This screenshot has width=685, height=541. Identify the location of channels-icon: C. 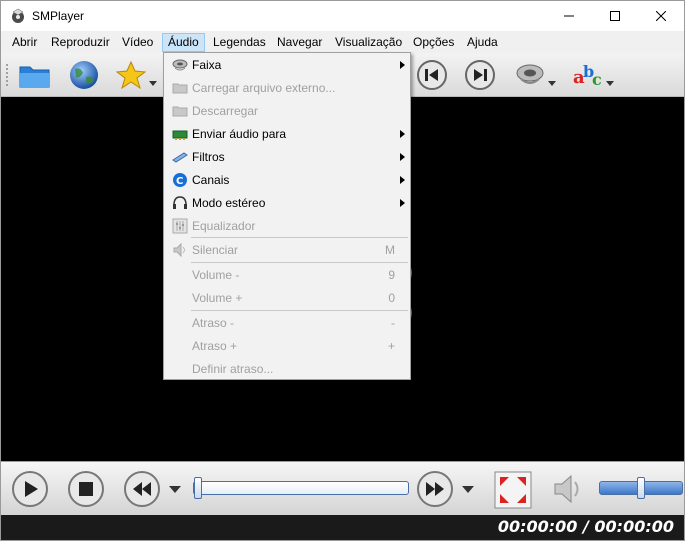
(180, 180).